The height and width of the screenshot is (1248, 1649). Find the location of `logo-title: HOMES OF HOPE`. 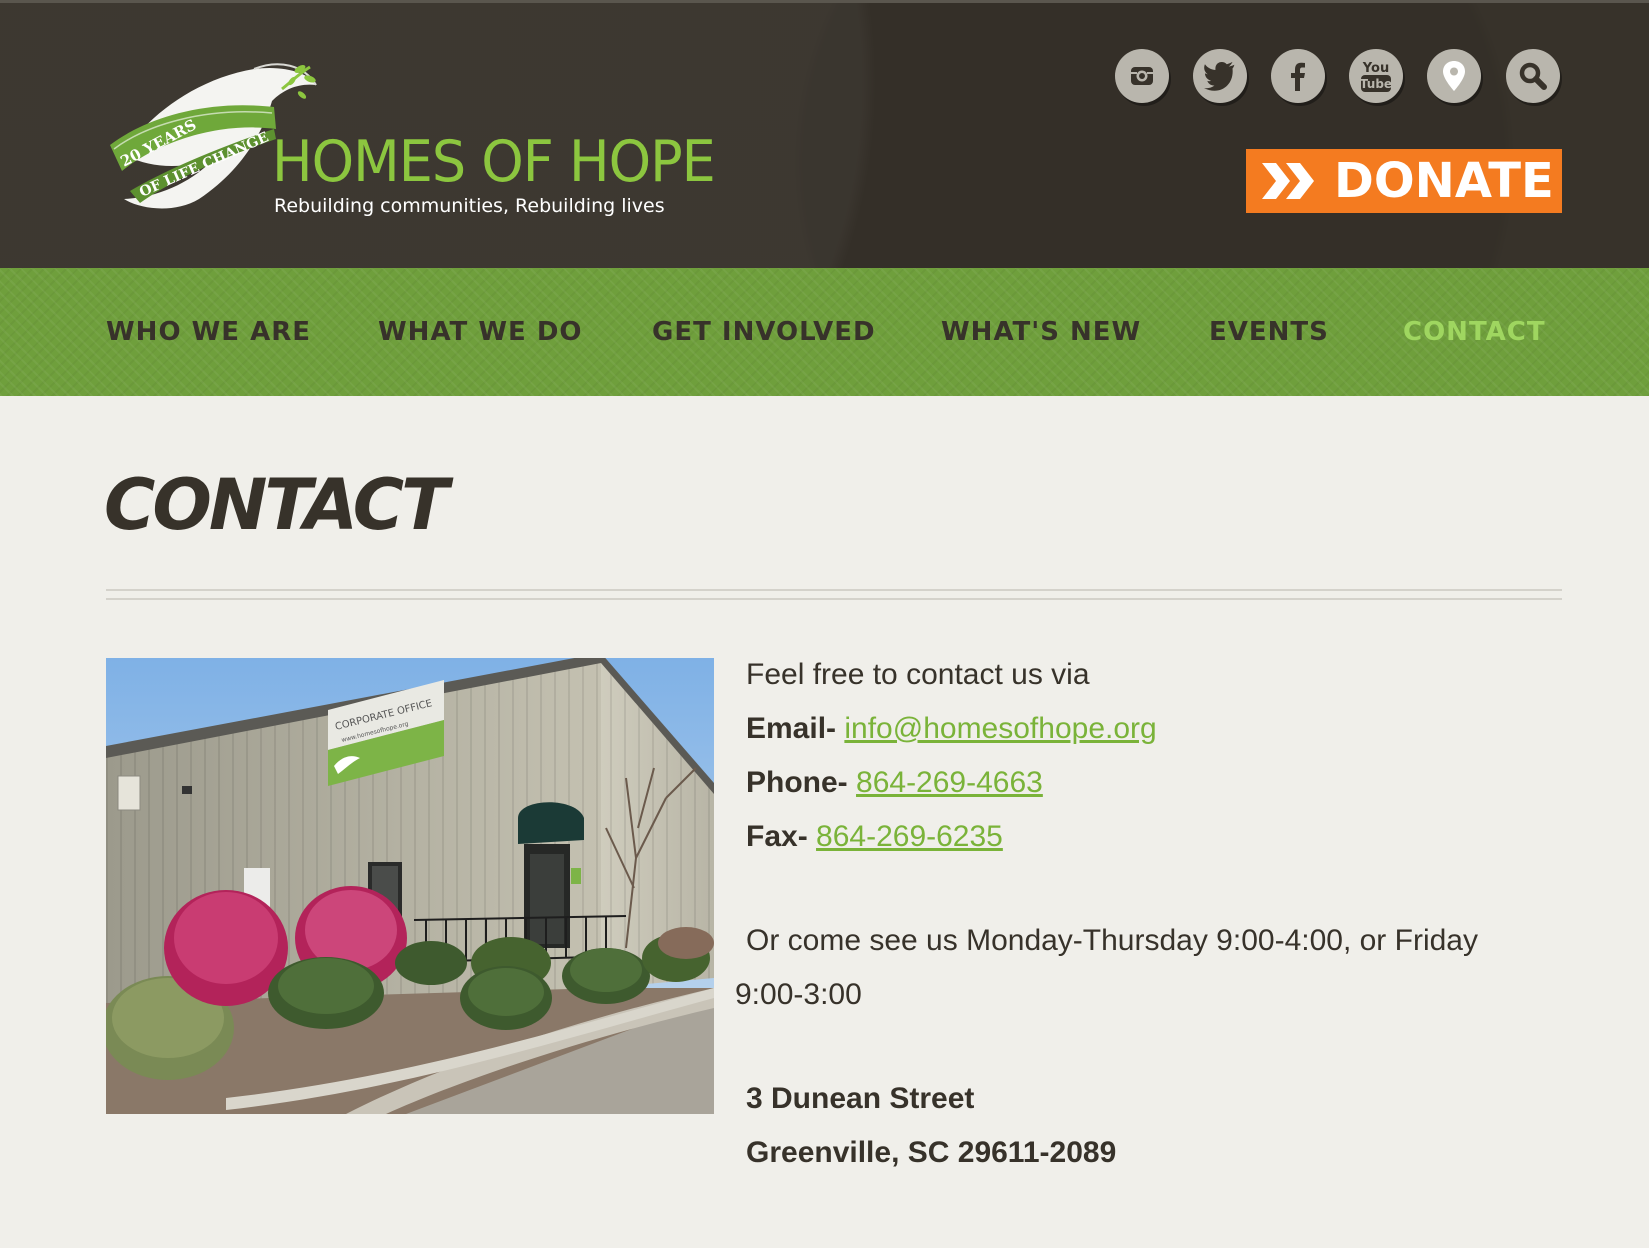

logo-title: HOMES OF HOPE is located at coordinates (494, 161).